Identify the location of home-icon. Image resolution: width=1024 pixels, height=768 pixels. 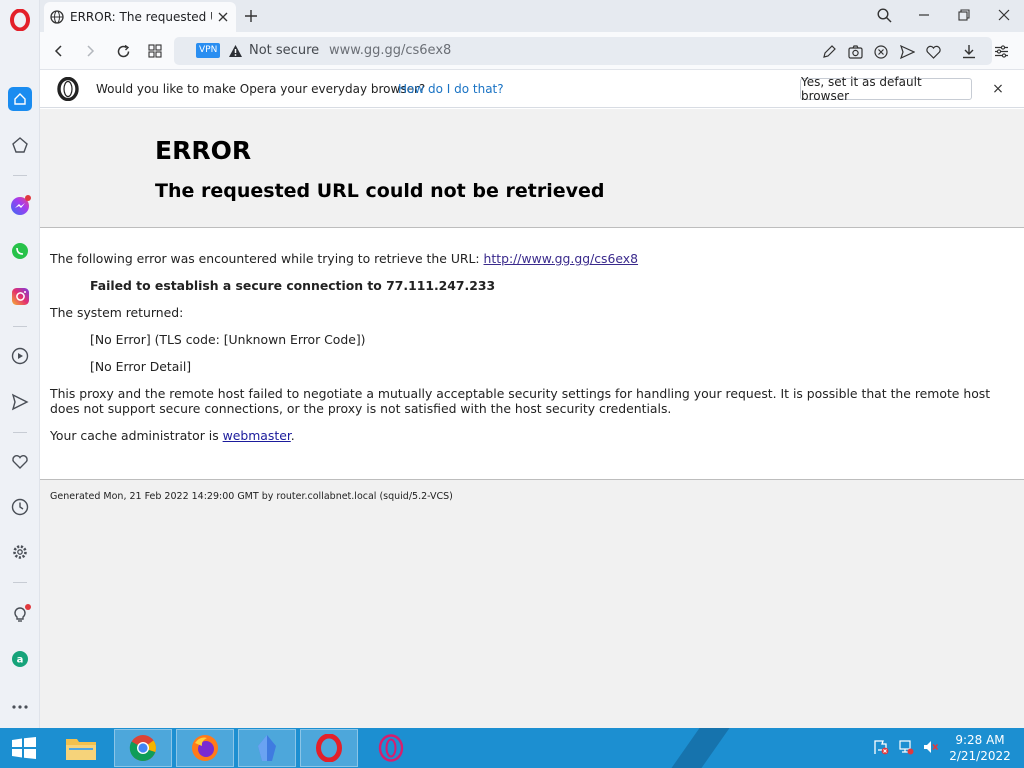
(20, 99).